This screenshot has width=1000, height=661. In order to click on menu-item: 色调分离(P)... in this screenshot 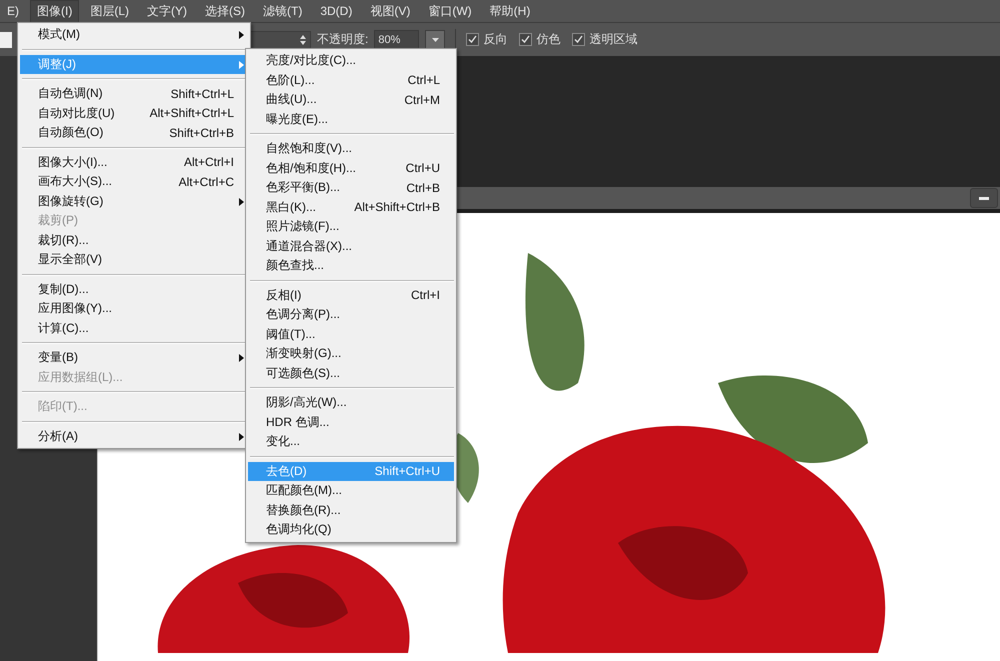, I will do `click(351, 314)`.